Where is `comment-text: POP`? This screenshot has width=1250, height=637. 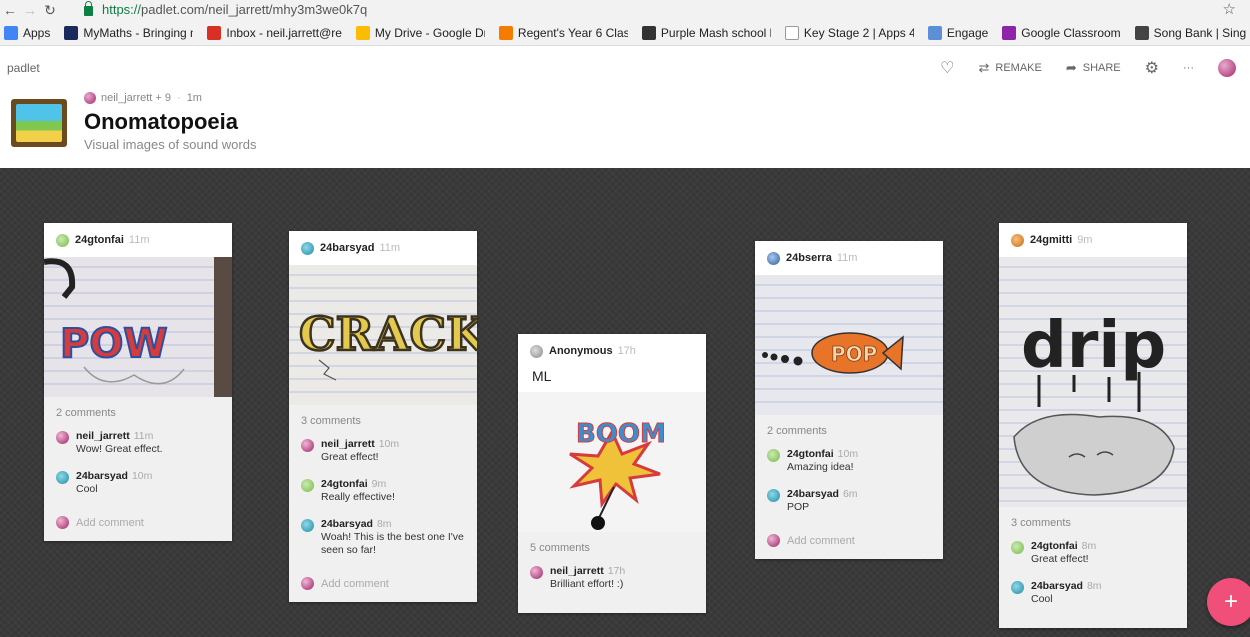
comment-text: POP is located at coordinates (798, 507).